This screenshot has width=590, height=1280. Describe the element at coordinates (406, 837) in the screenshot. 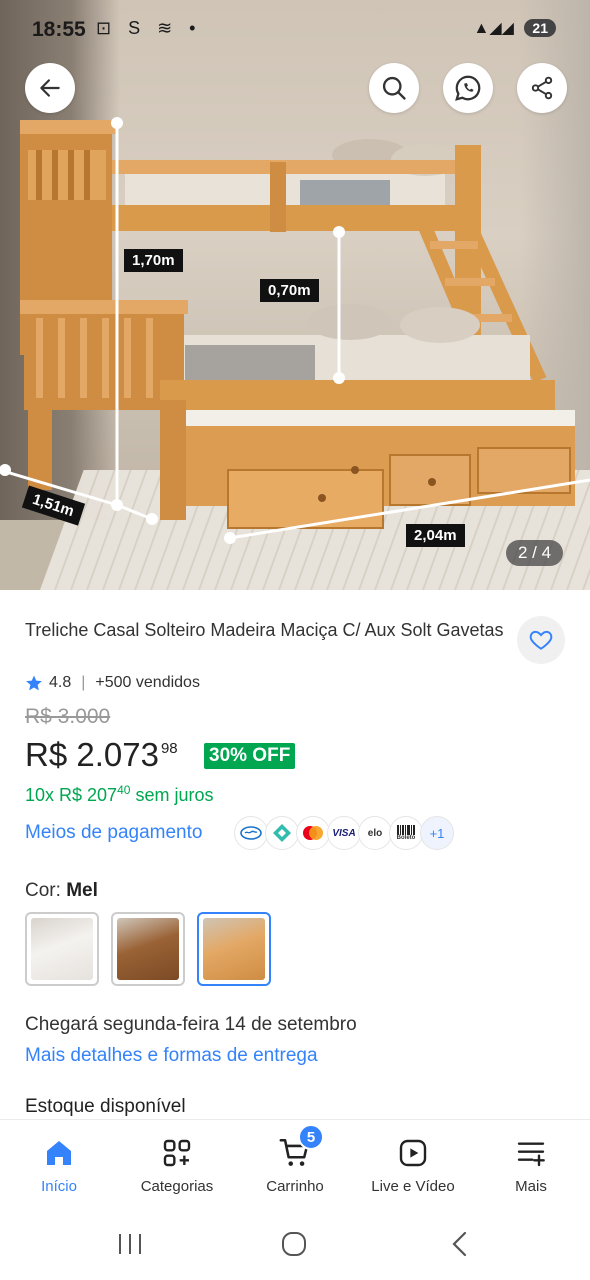

I see `boleto-label: Boleto` at that location.